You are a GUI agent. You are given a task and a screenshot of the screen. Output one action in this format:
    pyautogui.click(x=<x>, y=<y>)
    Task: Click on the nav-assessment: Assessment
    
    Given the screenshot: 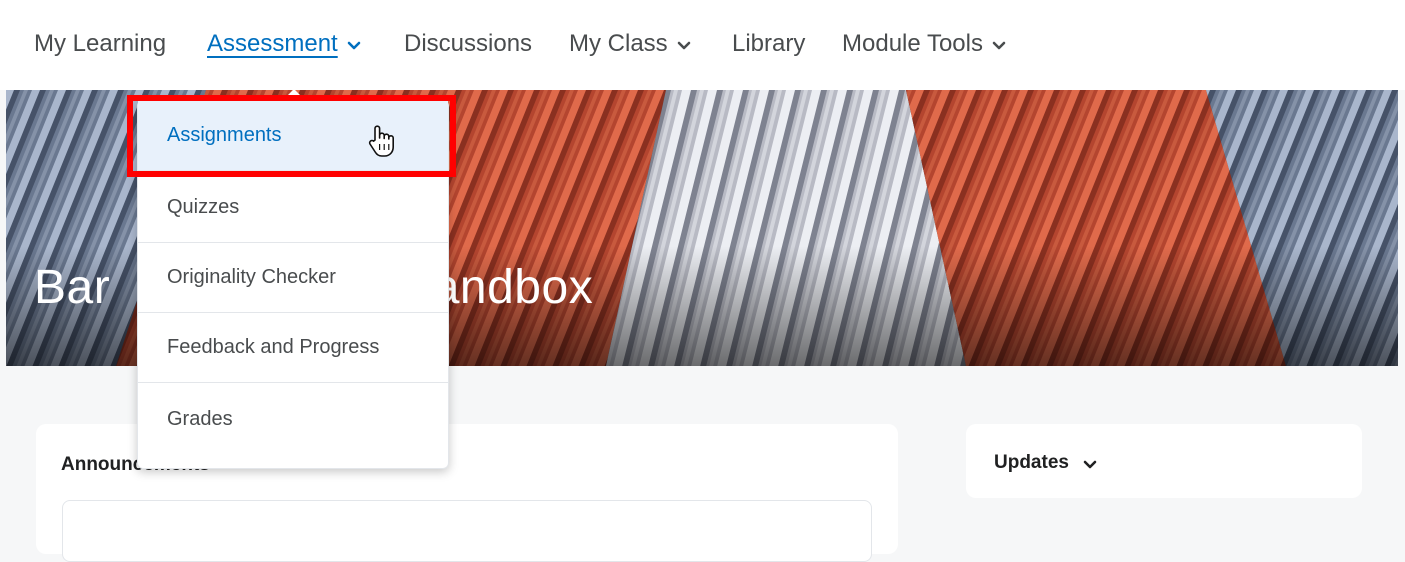 What is the action you would take?
    pyautogui.click(x=284, y=44)
    